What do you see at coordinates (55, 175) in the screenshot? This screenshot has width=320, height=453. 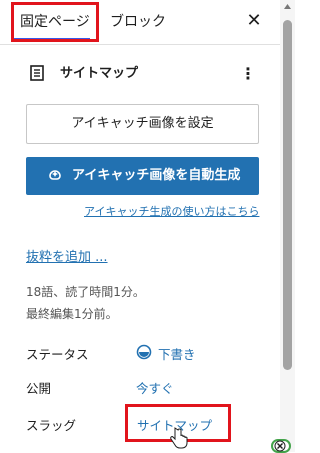 I see `ai-generate-icon` at bounding box center [55, 175].